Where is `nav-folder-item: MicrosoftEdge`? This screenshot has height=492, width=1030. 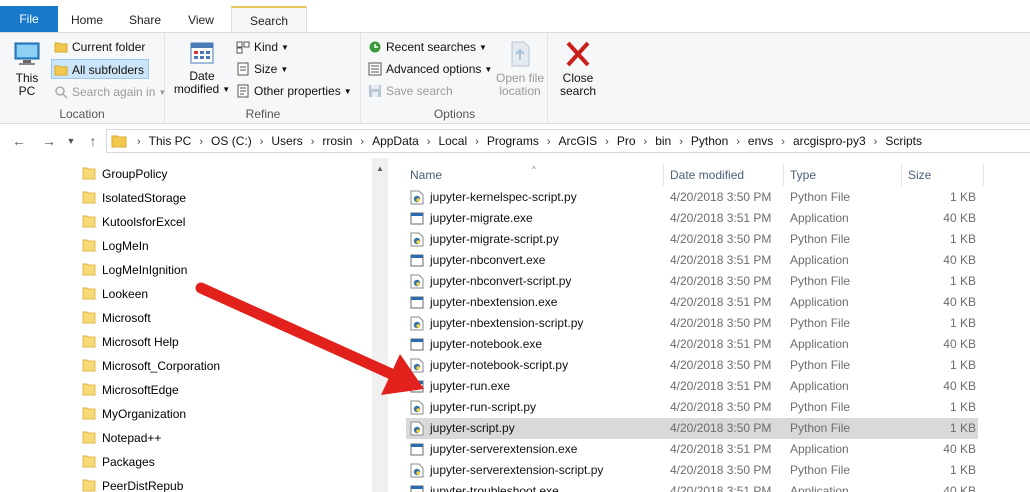
nav-folder-item: MicrosoftEdge is located at coordinates (129, 390).